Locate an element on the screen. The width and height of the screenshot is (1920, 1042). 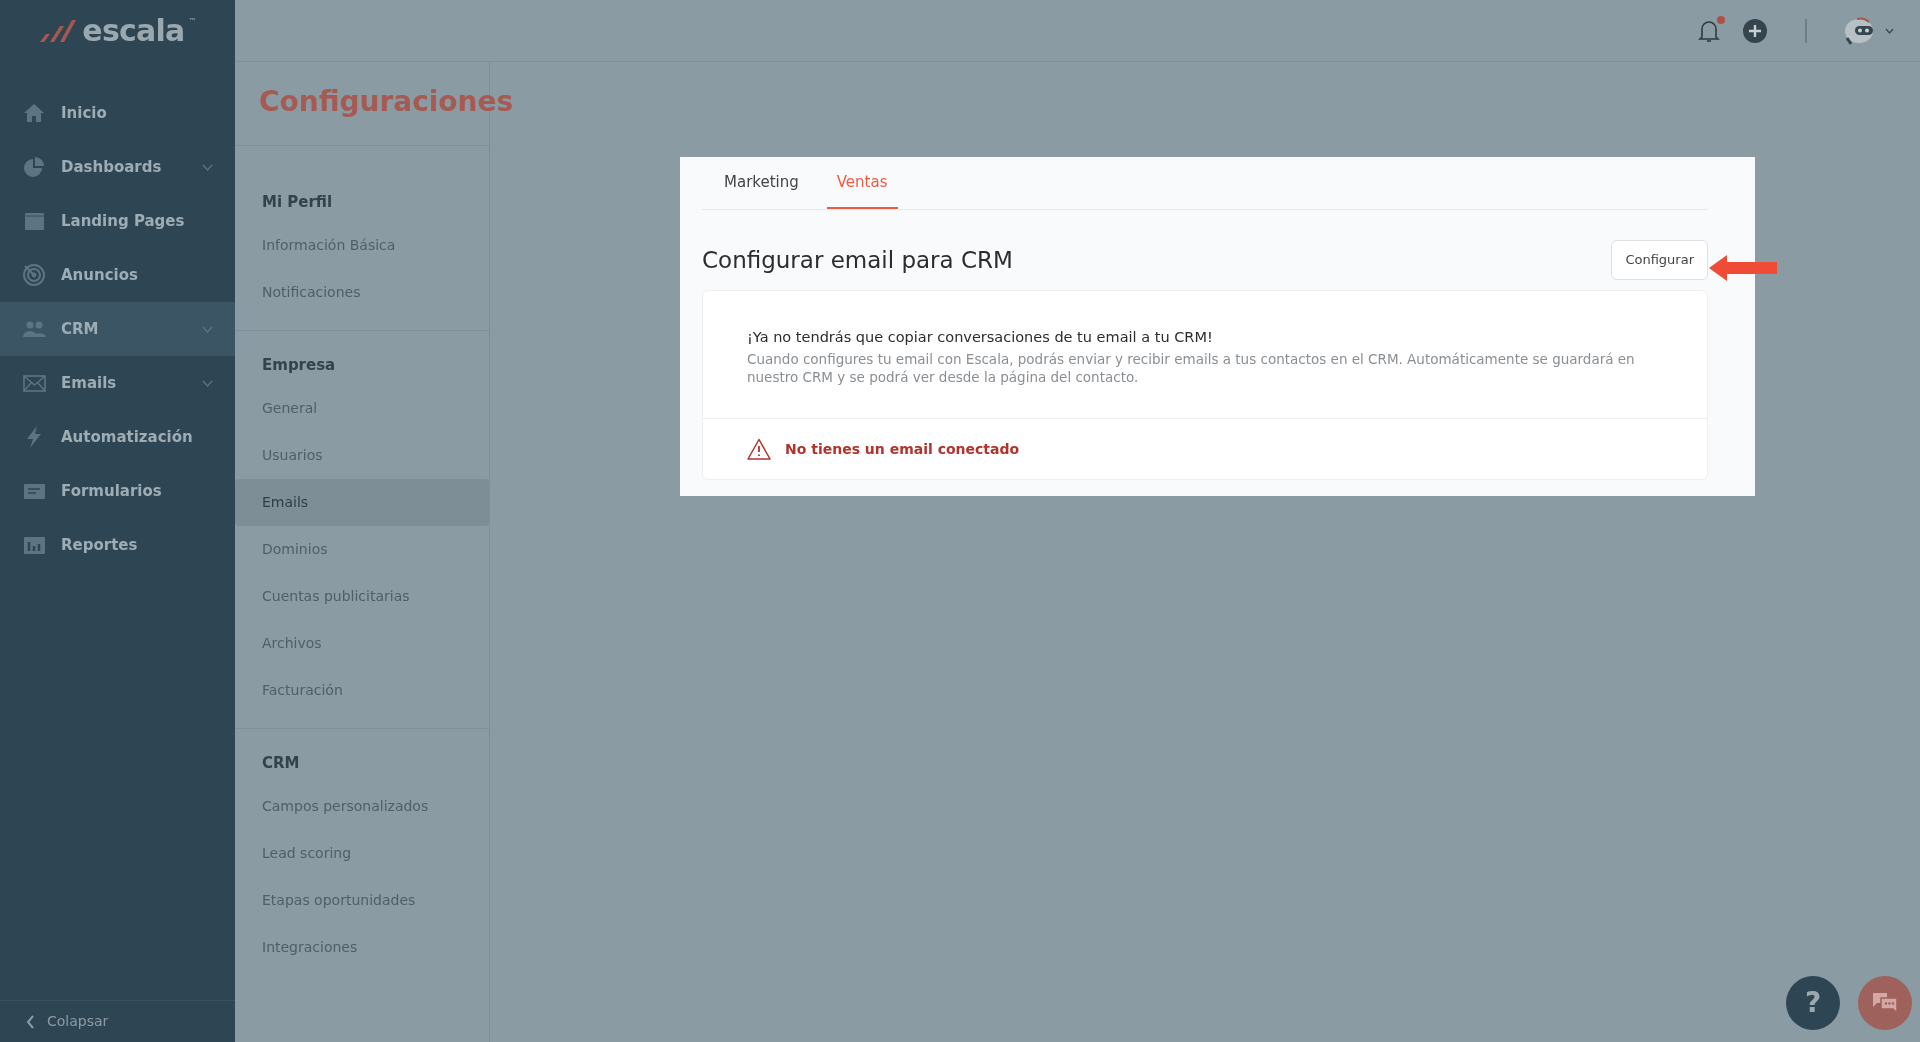
collapse-label: Colapsar is located at coordinates (78, 1021).